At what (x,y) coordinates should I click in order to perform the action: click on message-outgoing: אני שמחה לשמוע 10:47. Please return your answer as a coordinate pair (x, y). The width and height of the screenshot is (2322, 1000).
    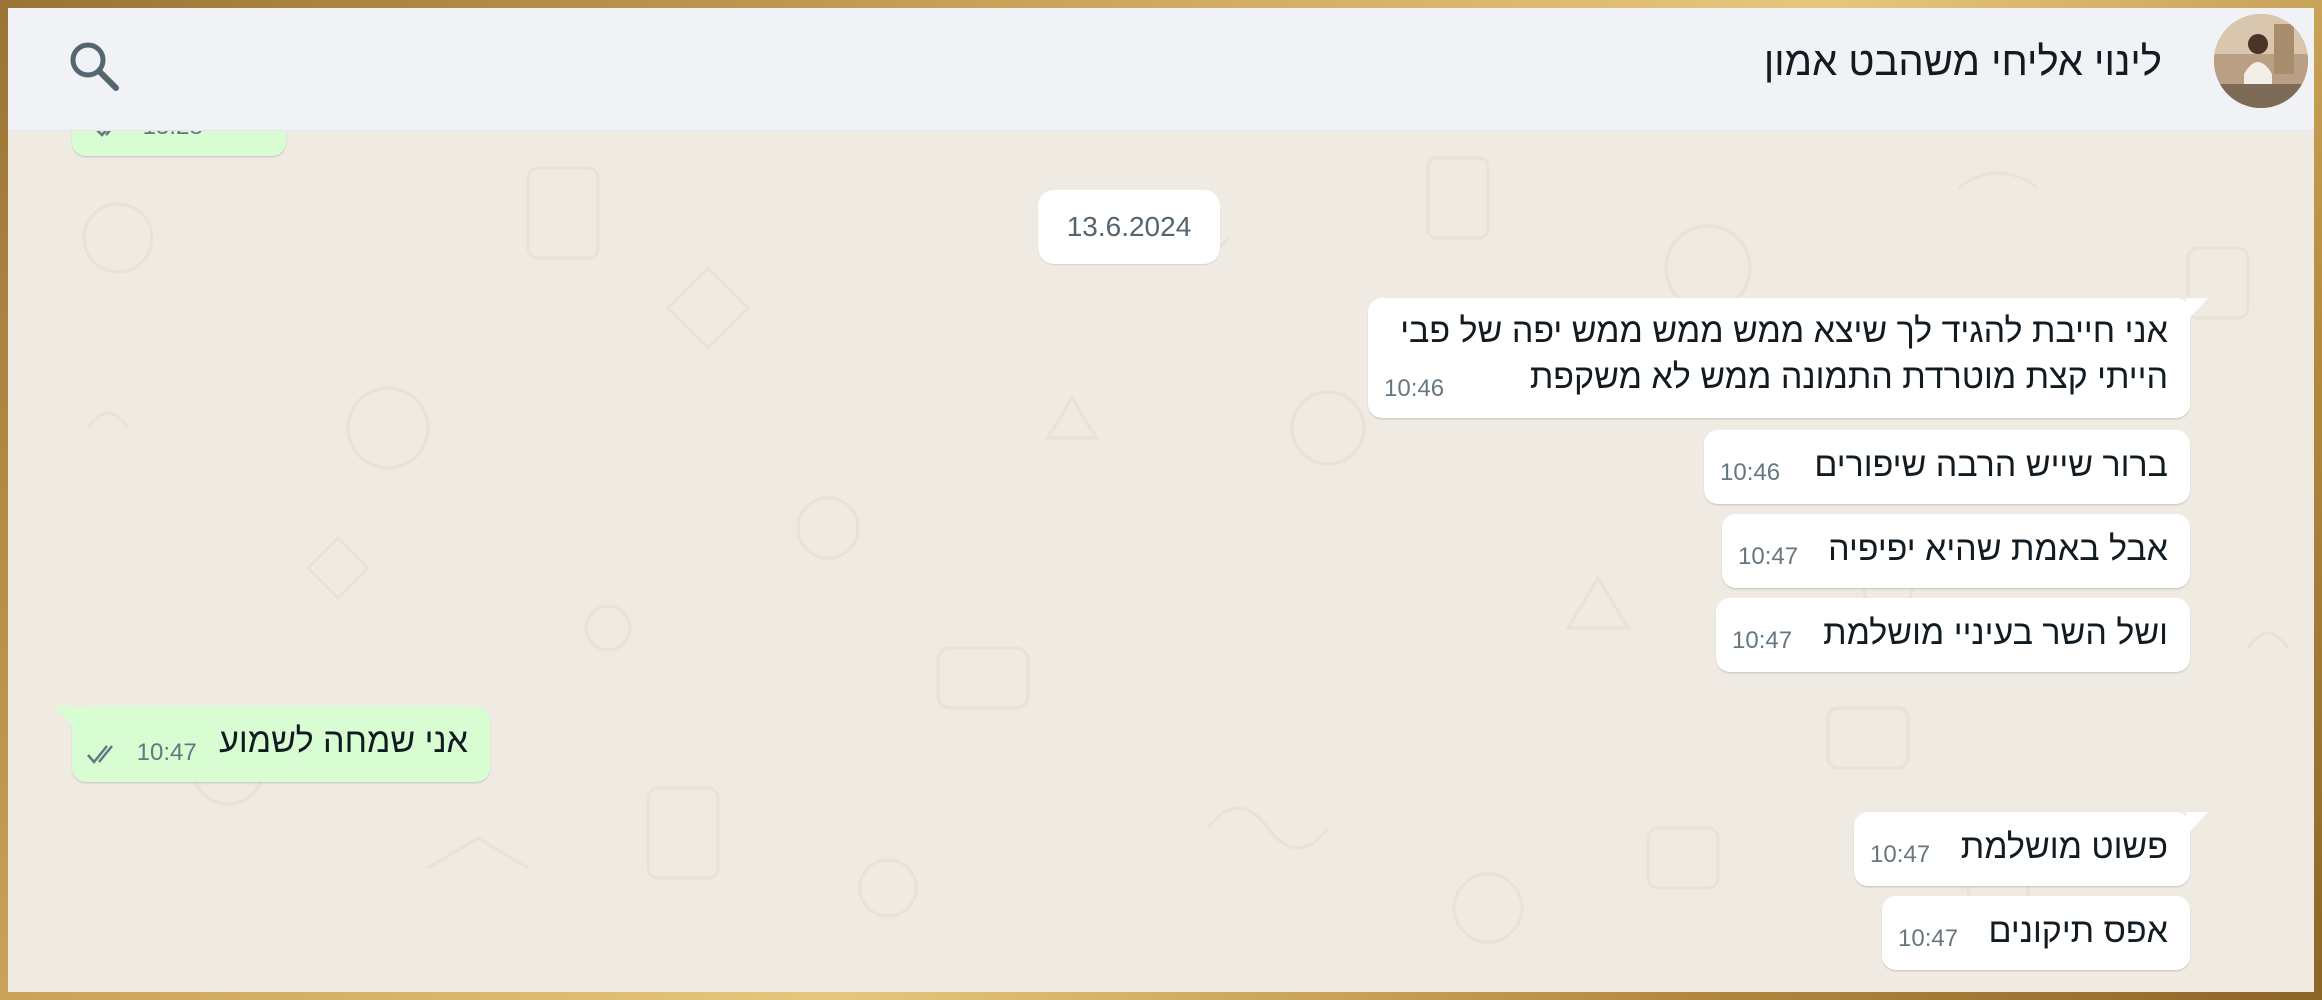
    Looking at the image, I should click on (272, 744).